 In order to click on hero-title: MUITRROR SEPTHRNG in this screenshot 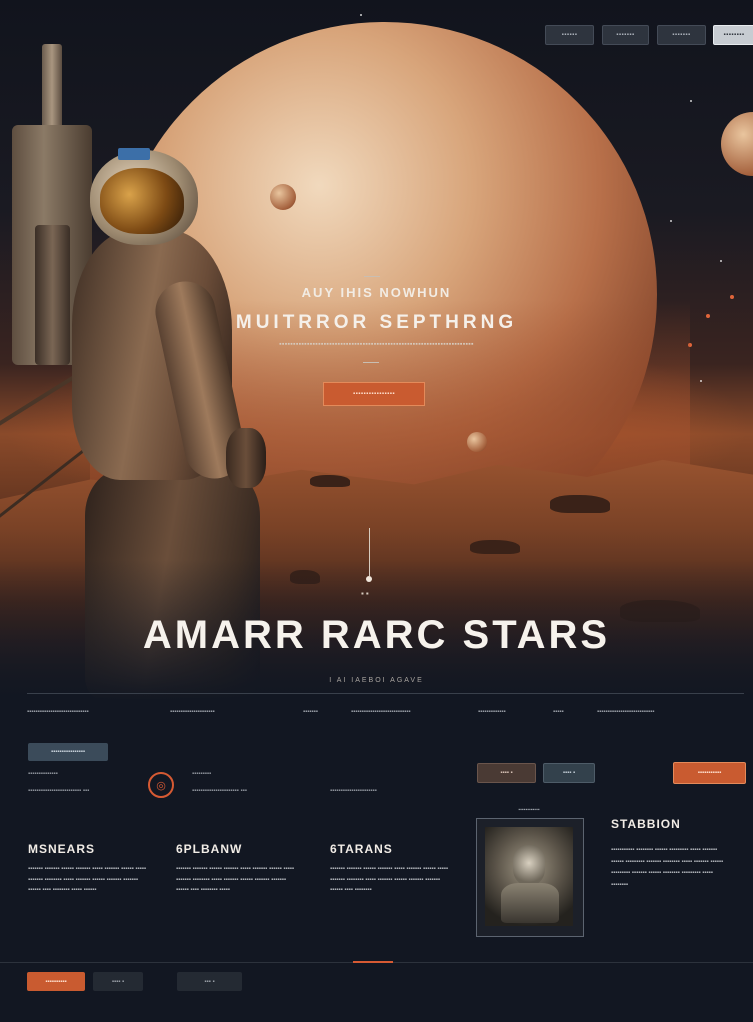, I will do `click(376, 322)`.